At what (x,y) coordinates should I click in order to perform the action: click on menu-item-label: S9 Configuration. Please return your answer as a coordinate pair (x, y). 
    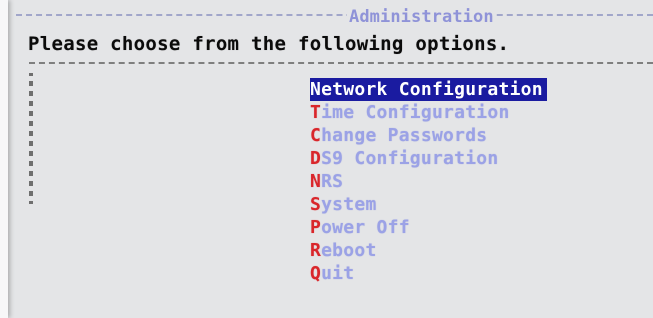
    Looking at the image, I should click on (410, 158).